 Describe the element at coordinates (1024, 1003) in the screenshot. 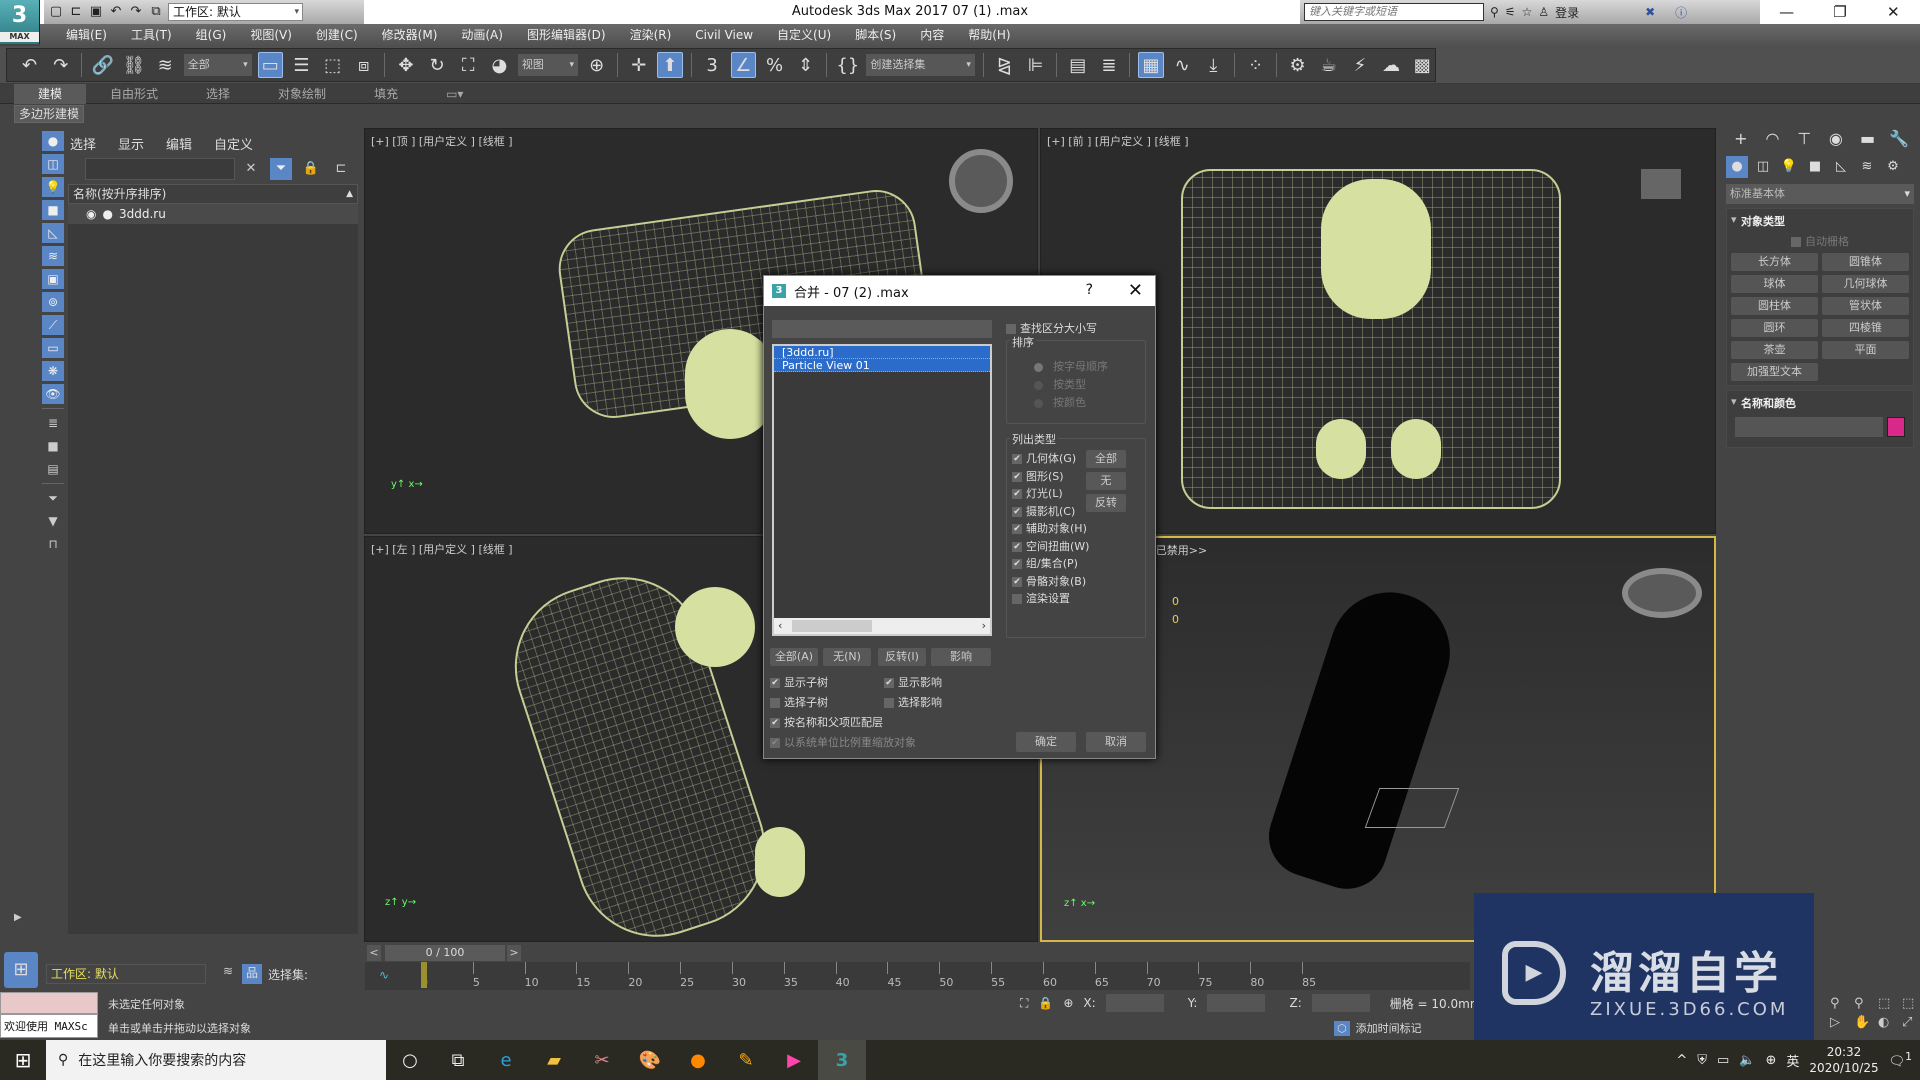

I see `isolate-selection-icon: ⛶` at that location.